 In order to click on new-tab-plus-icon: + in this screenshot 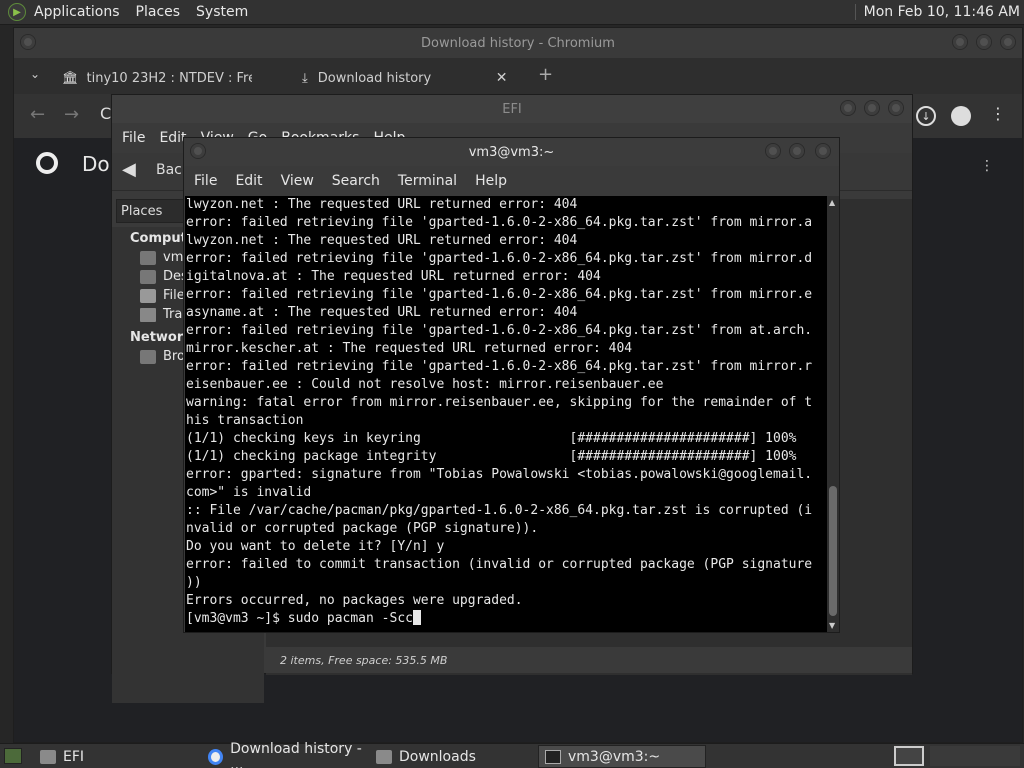, I will do `click(545, 74)`.